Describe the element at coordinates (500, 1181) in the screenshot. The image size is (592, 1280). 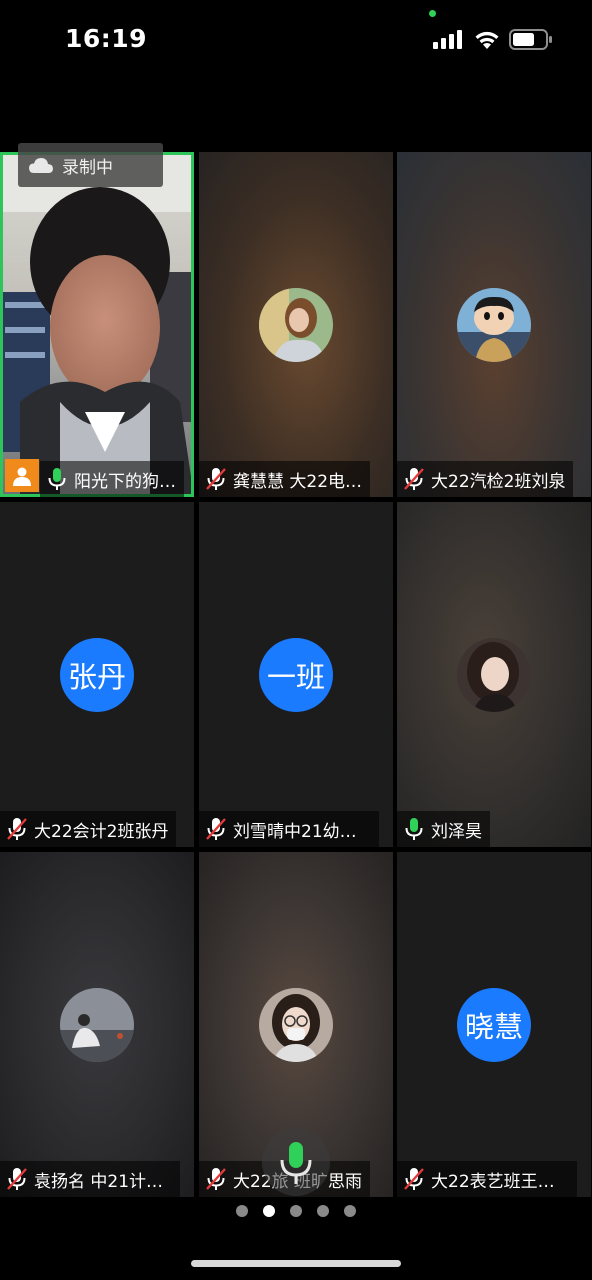
I see `participant-name: 大22表艺班王晓慧` at that location.